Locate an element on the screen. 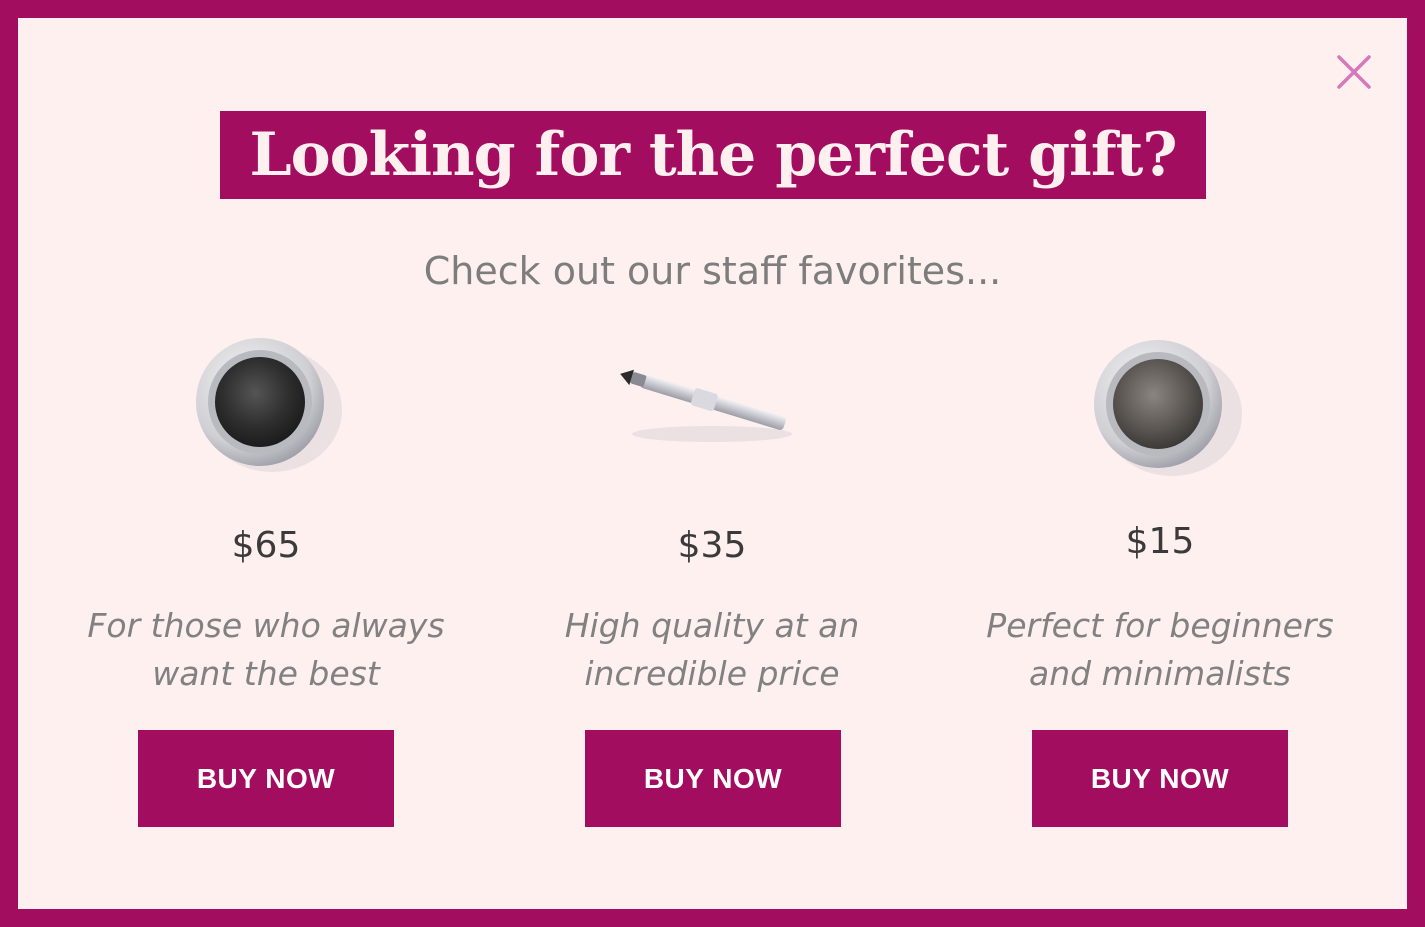  product-image-eyeshadow-gray is located at coordinates (1160, 410).